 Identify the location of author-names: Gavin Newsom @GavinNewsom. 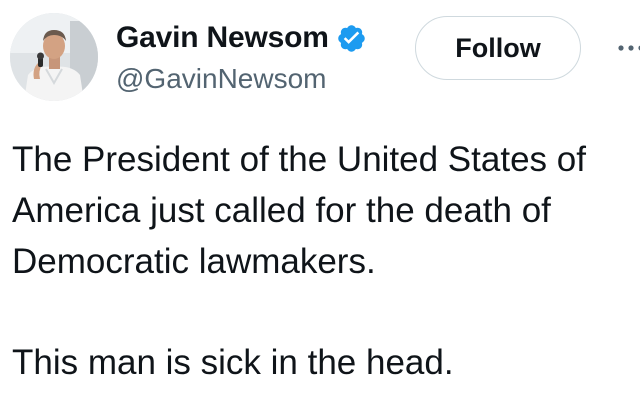
(241, 56).